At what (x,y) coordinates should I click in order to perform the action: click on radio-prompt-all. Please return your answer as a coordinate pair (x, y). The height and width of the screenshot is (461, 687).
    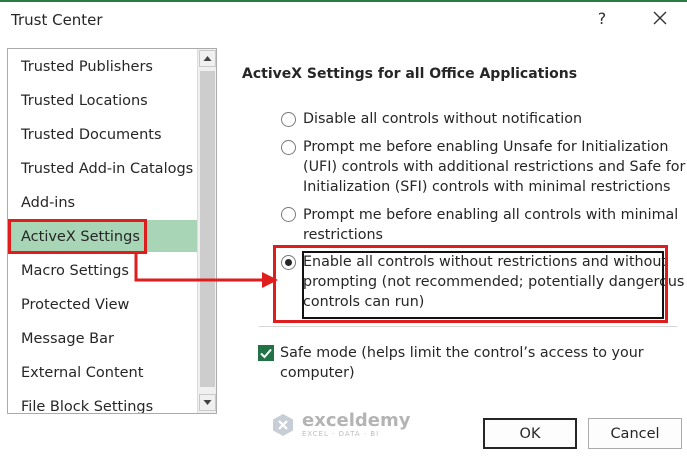
    Looking at the image, I should click on (288, 214).